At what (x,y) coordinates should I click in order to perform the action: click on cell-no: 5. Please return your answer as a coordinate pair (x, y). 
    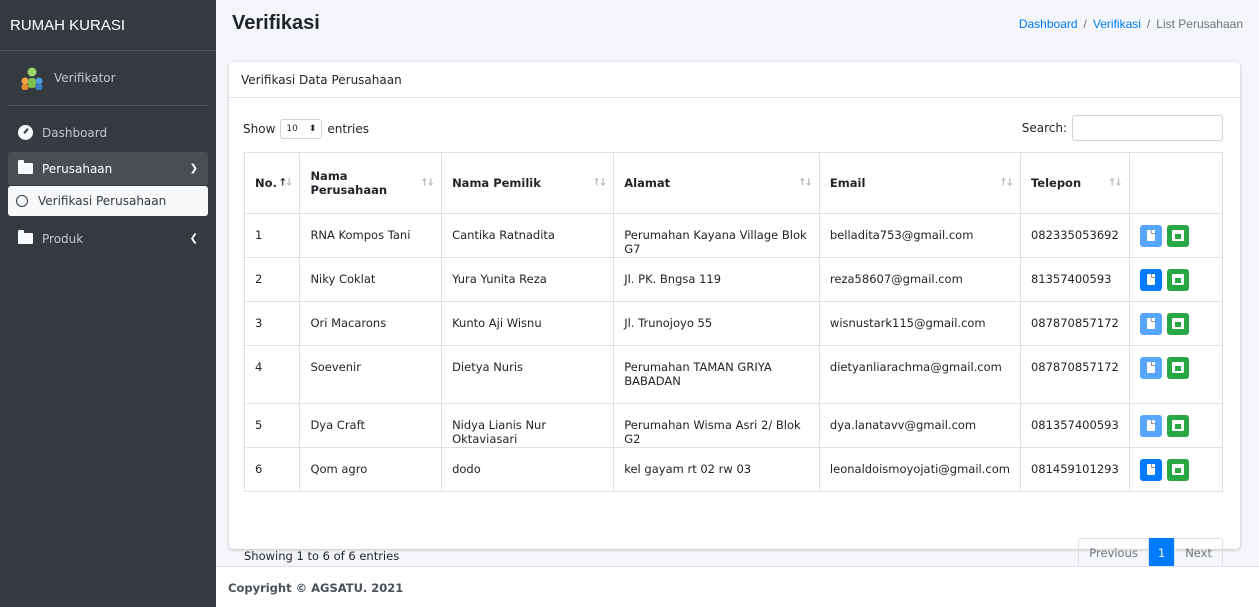
    Looking at the image, I should click on (272, 425).